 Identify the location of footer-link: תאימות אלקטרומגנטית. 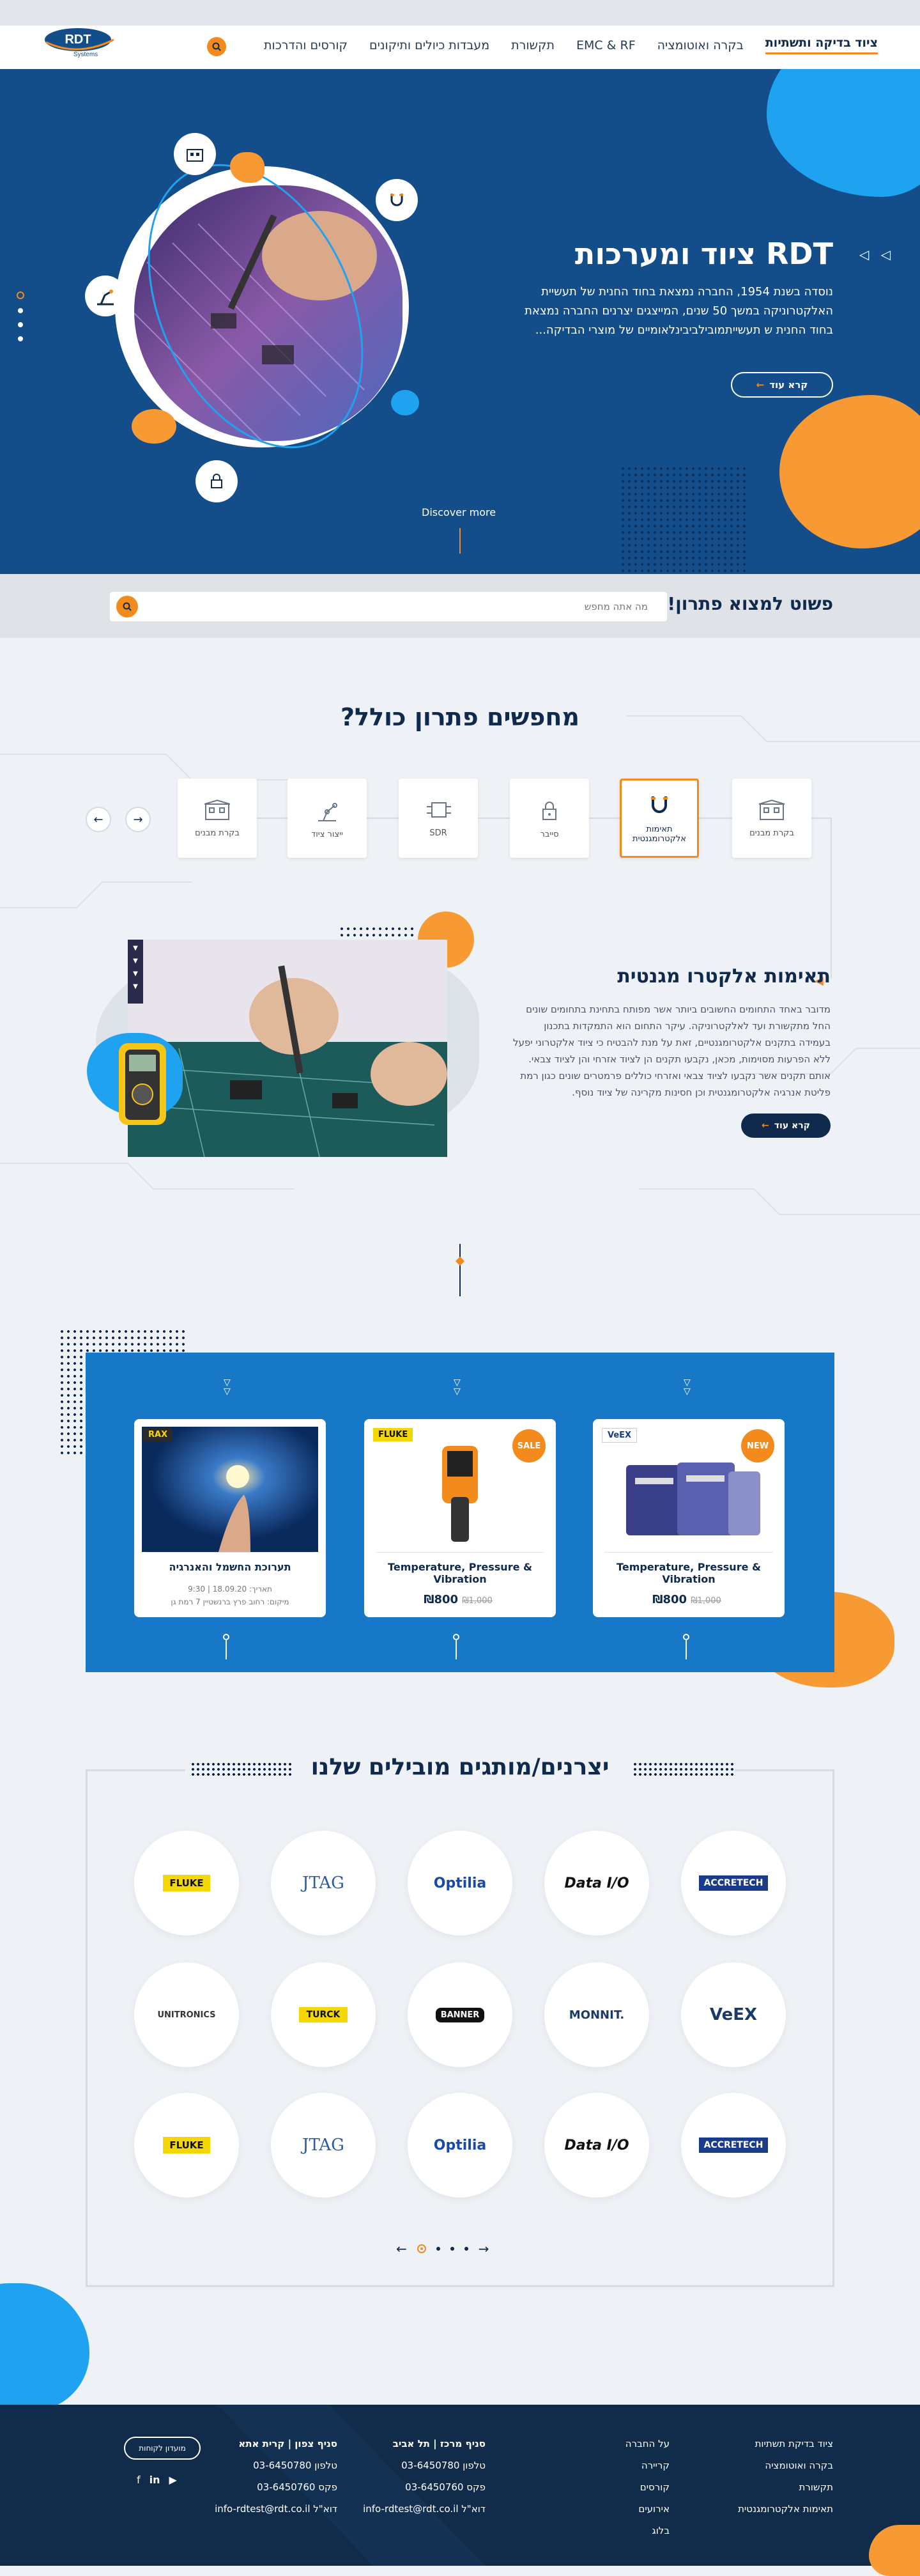
(785, 2509).